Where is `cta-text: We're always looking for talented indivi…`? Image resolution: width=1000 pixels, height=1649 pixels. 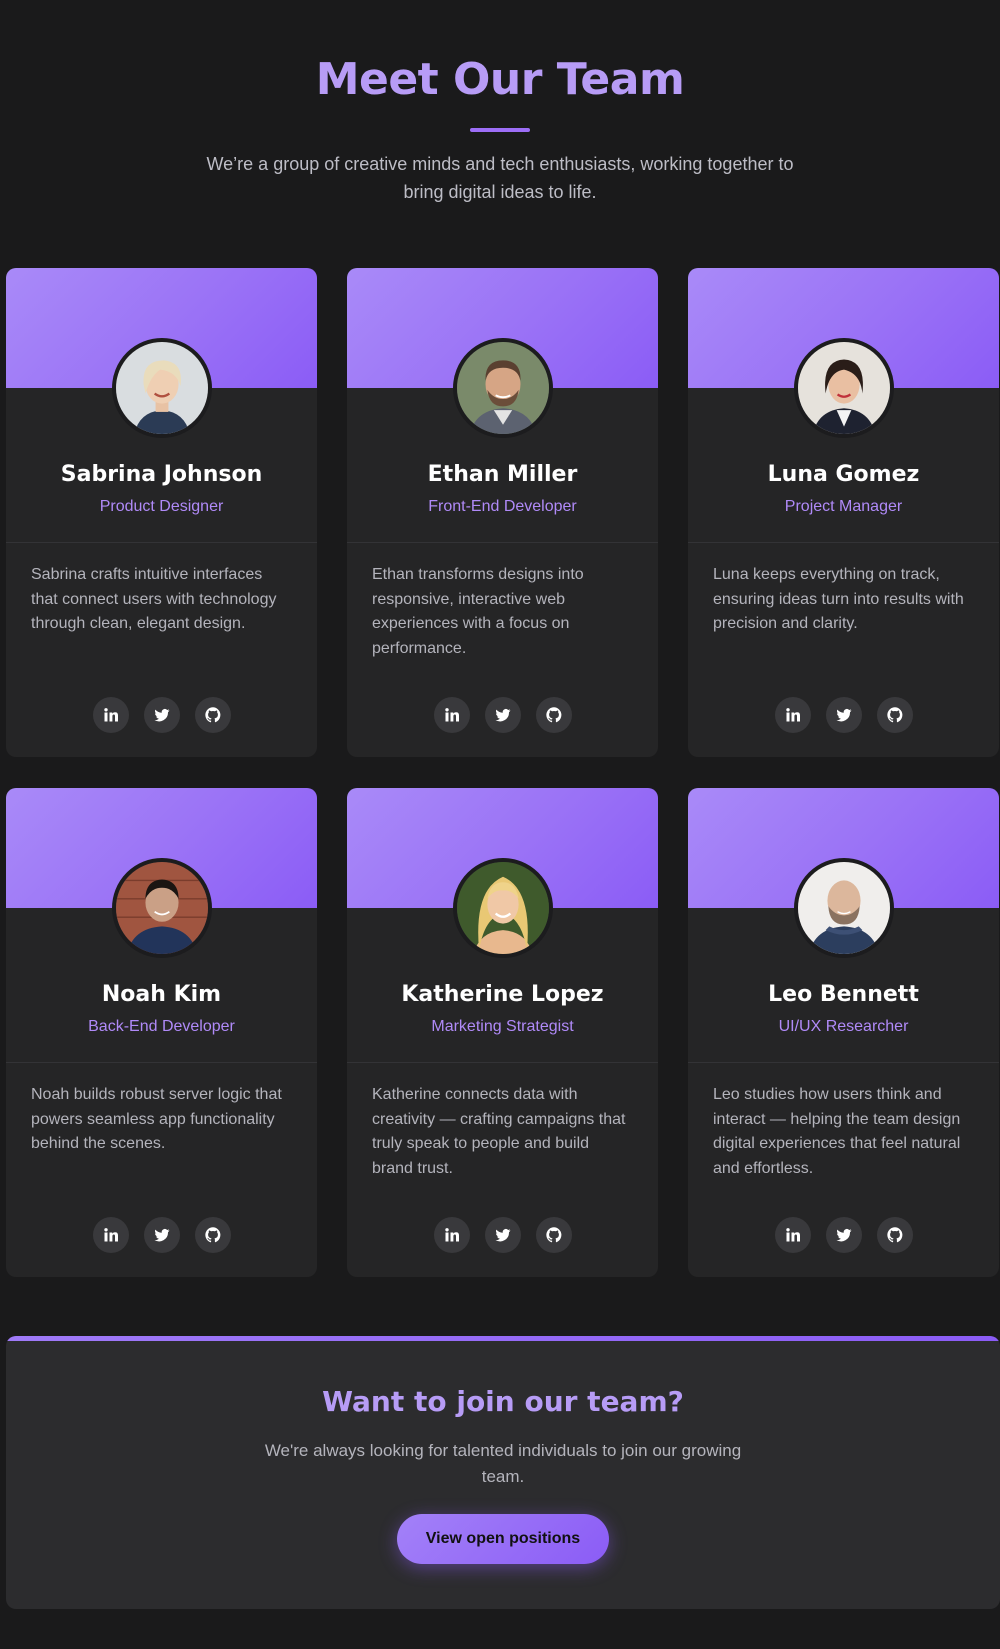 cta-text: We're always looking for talented indivi… is located at coordinates (503, 1463).